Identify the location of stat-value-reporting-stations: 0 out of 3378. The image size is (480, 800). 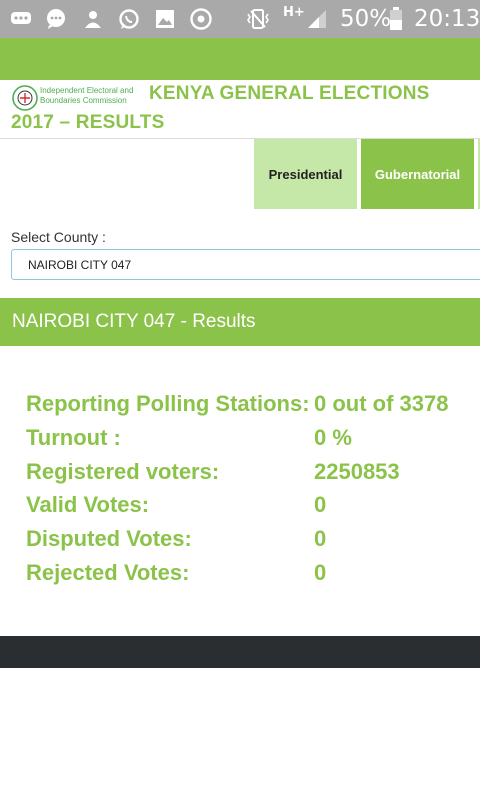
(381, 403).